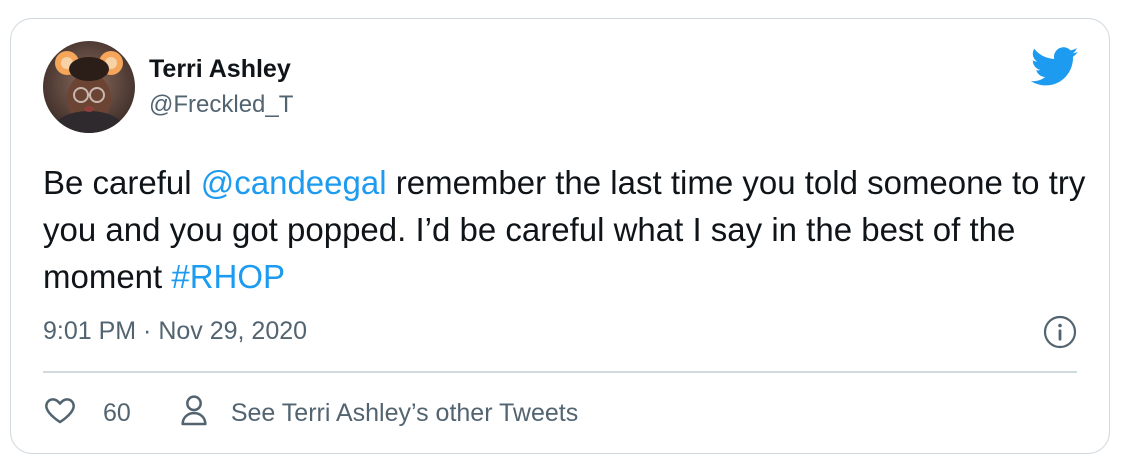 The width and height of the screenshot is (1142, 472). I want to click on see-other-tweets-link: See Terri Ashley’s other Tweets, so click(378, 413).